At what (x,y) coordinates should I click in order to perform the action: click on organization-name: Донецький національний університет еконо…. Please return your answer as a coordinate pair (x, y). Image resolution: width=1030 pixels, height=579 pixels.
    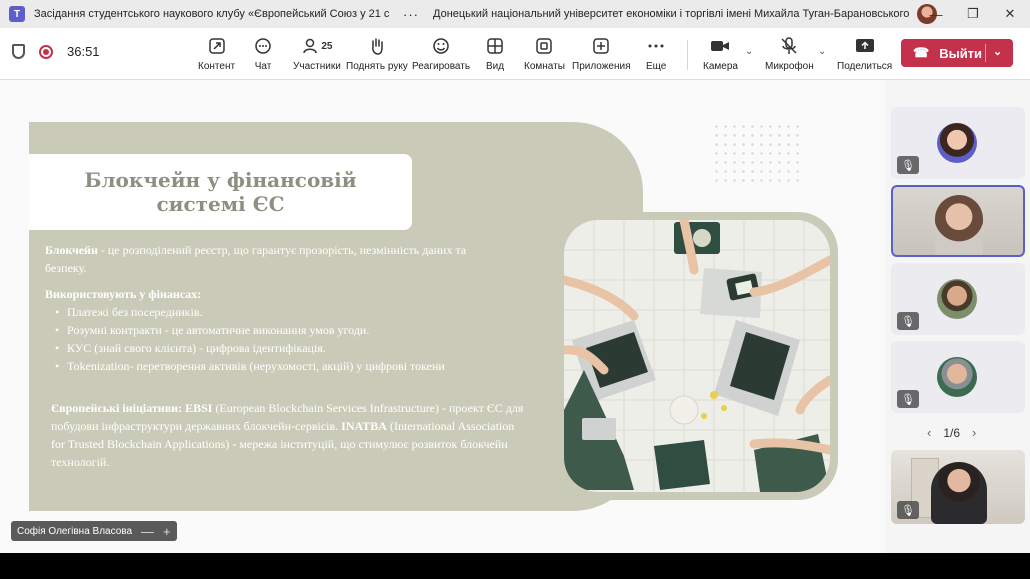
    Looking at the image, I should click on (671, 14).